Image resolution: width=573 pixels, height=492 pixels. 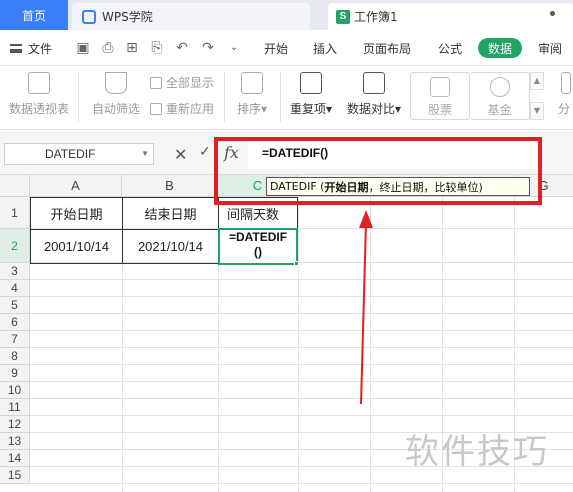 I want to click on file-menu-label: 文件, so click(x=40, y=49).